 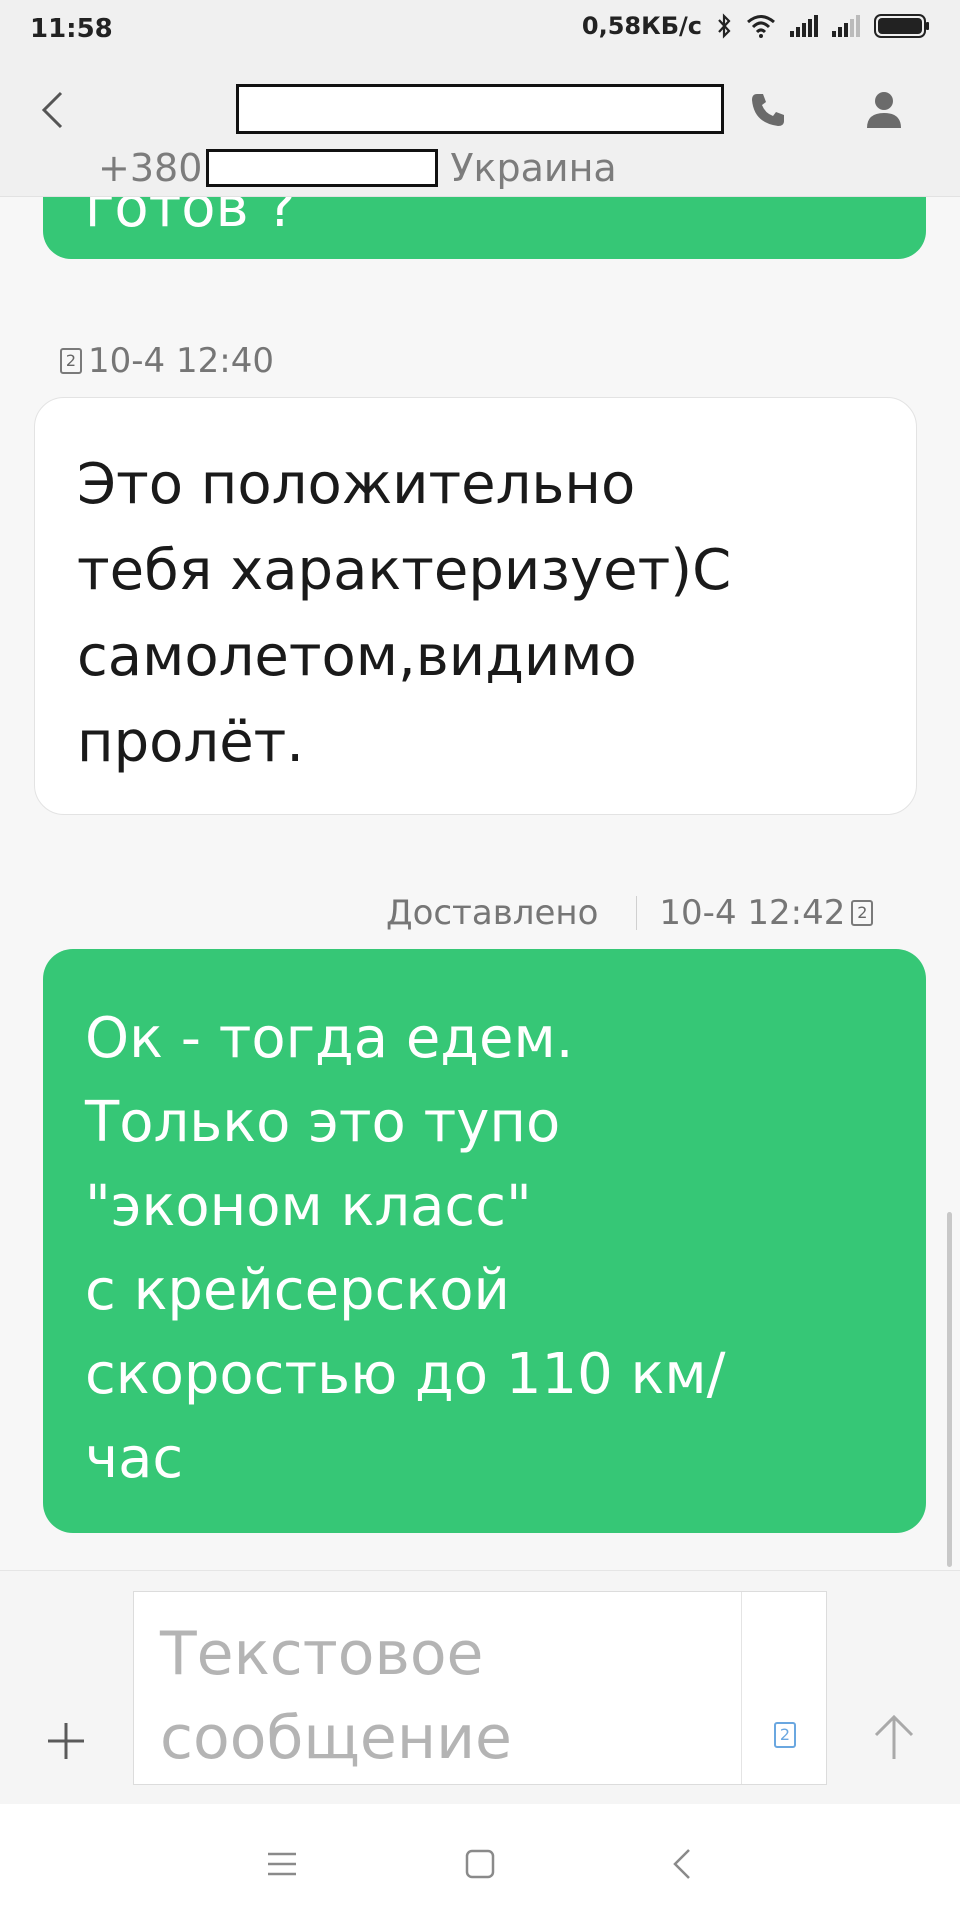 What do you see at coordinates (533, 168) in the screenshot?
I see `contact-country: Украина` at bounding box center [533, 168].